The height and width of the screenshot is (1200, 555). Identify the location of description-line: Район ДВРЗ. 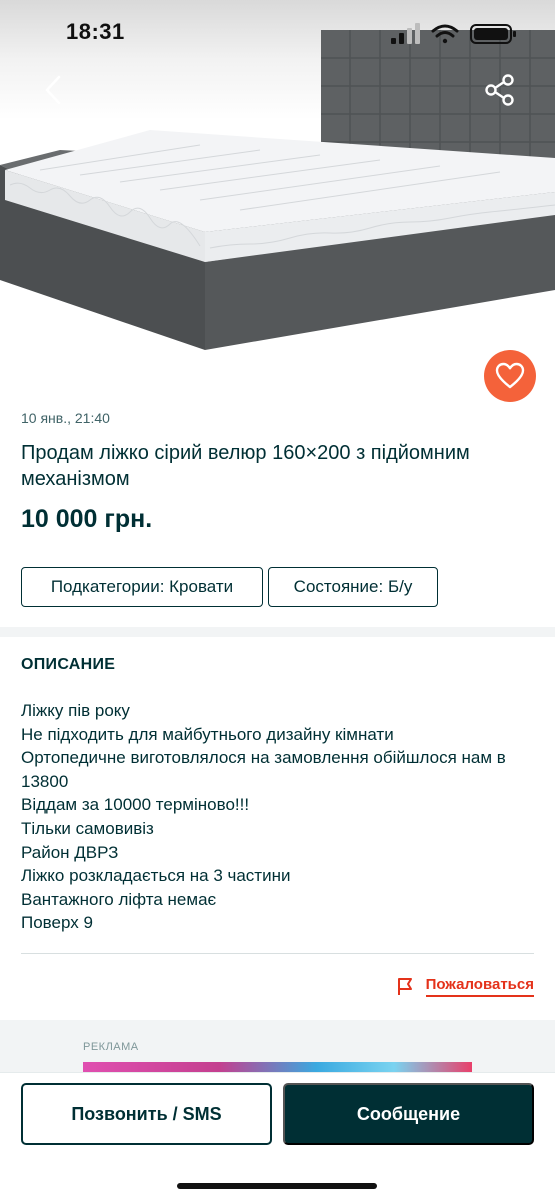
(70, 852).